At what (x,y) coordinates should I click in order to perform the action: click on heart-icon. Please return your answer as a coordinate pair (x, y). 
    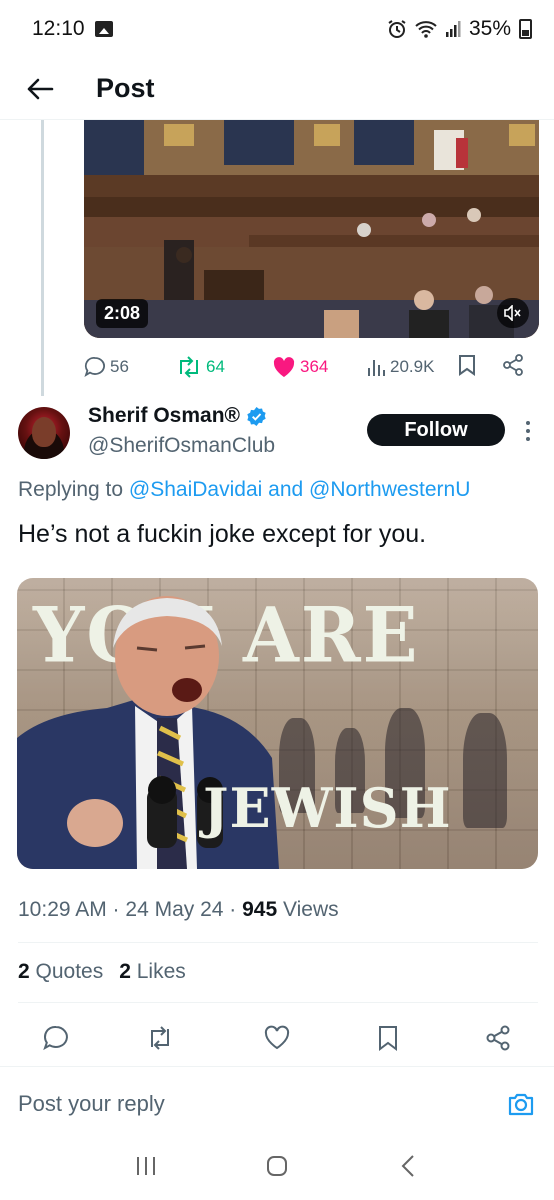
    Looking at the image, I should click on (277, 1038).